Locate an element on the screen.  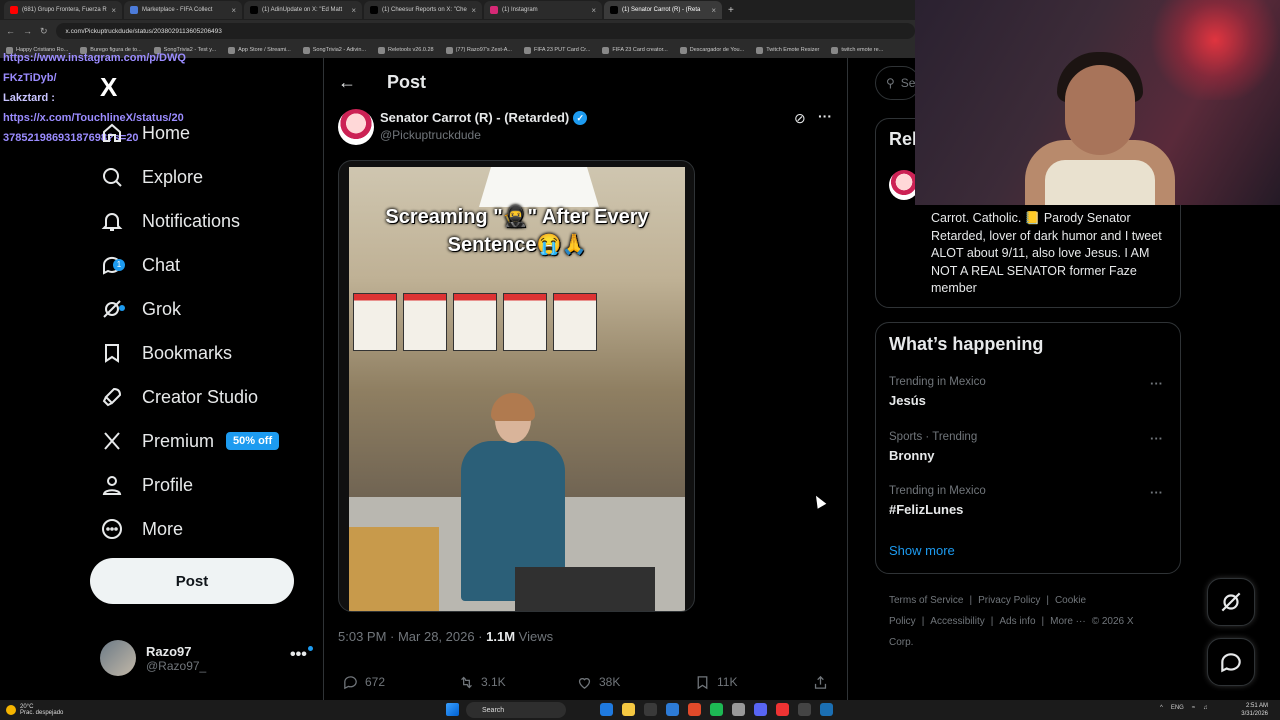
chat-bubble-icon is located at coordinates (1231, 663).